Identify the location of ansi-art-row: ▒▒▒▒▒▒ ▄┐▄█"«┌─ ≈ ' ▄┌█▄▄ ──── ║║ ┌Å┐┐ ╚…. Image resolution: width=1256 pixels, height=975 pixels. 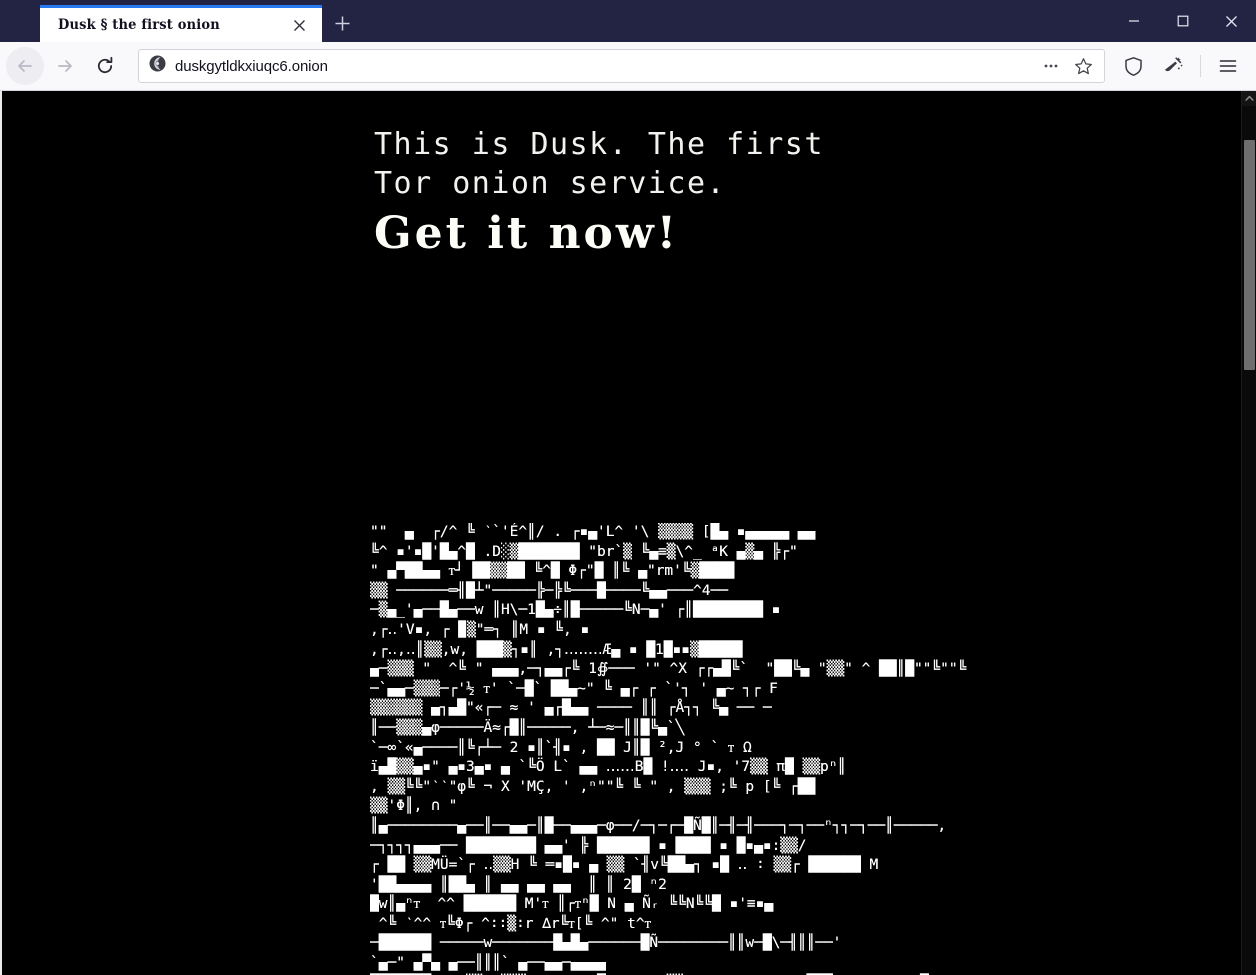
(571, 708).